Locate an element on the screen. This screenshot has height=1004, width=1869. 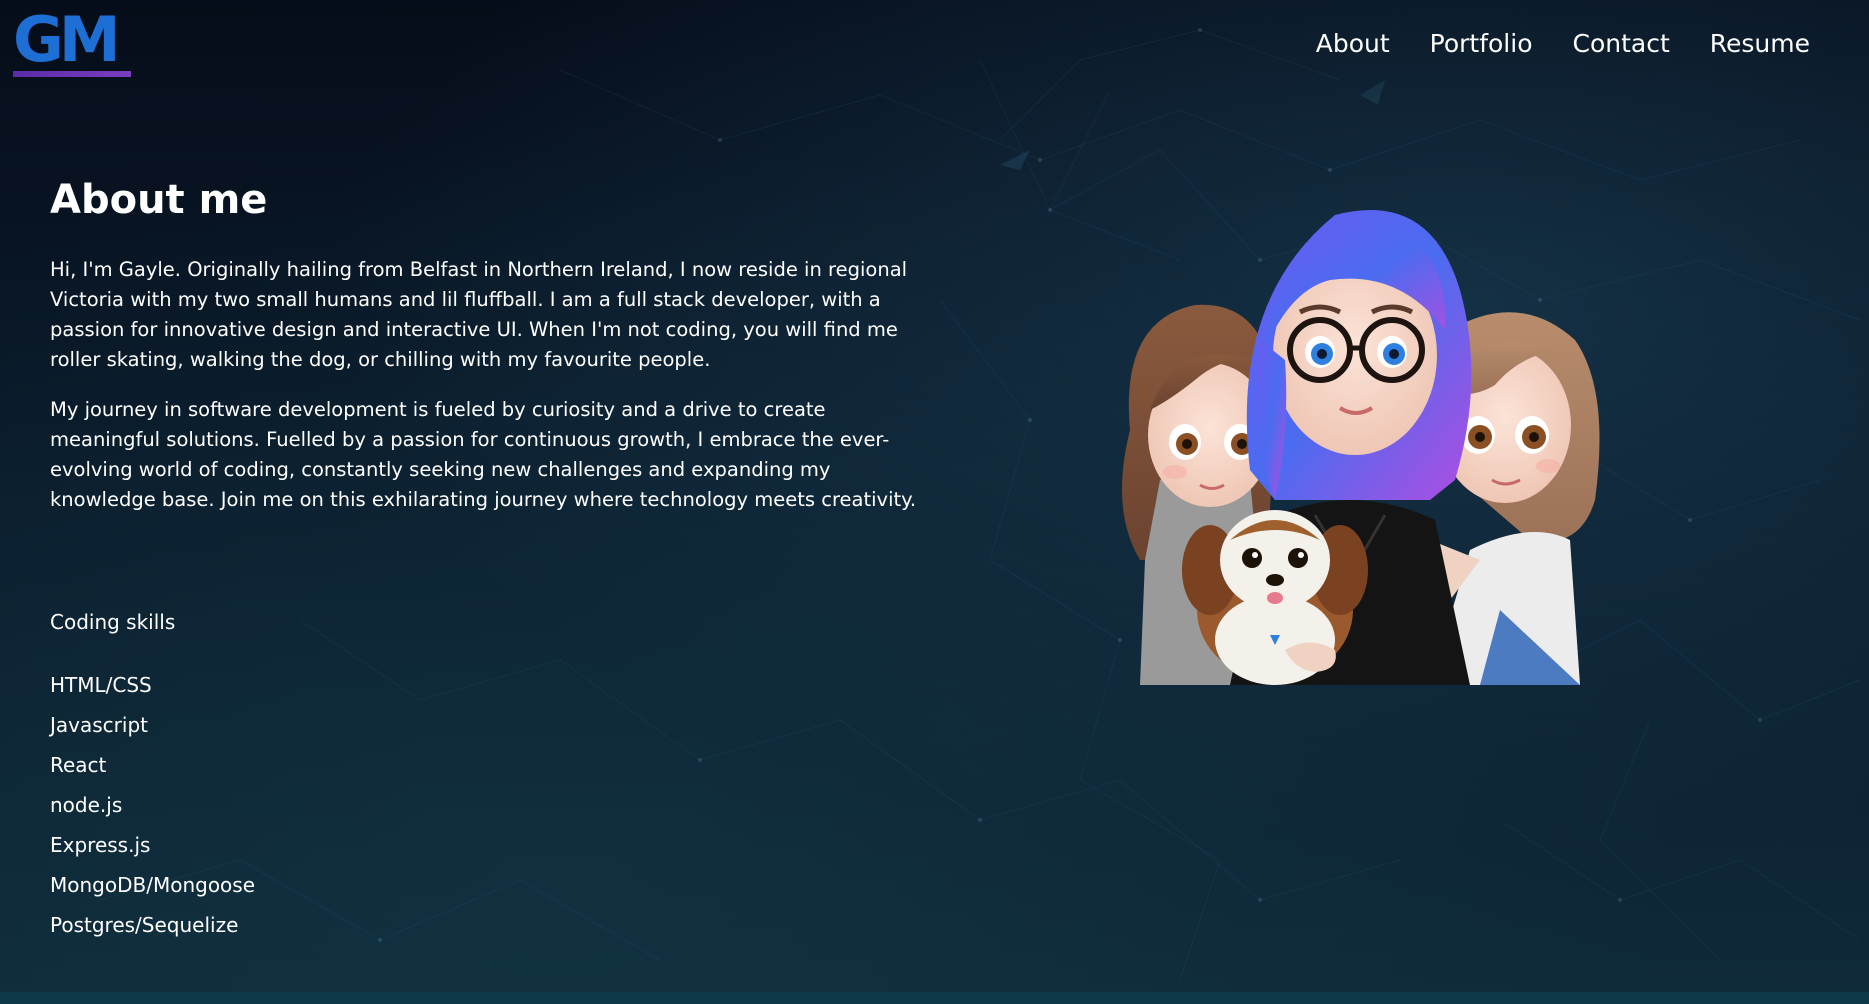
skill-item: Express.js is located at coordinates (100, 845).